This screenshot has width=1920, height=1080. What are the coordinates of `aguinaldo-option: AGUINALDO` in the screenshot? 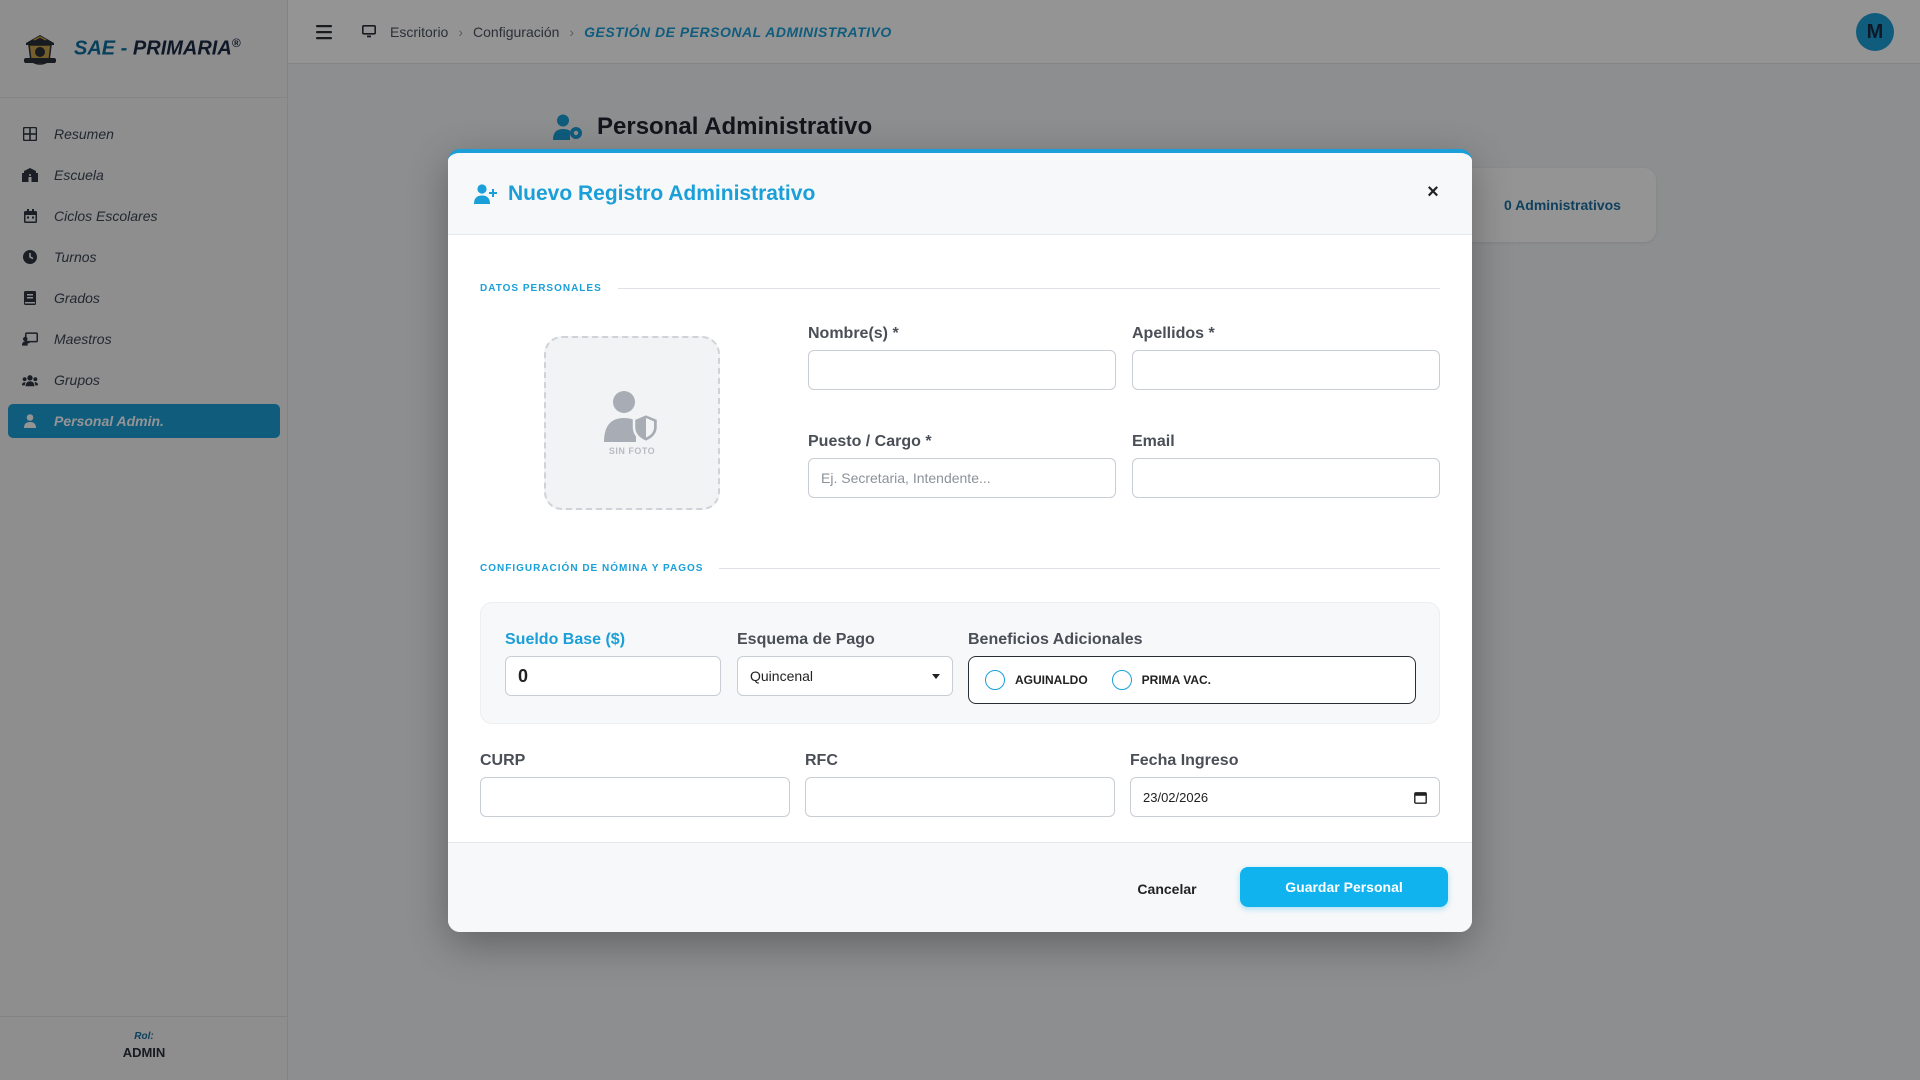 It's located at (1036, 680).